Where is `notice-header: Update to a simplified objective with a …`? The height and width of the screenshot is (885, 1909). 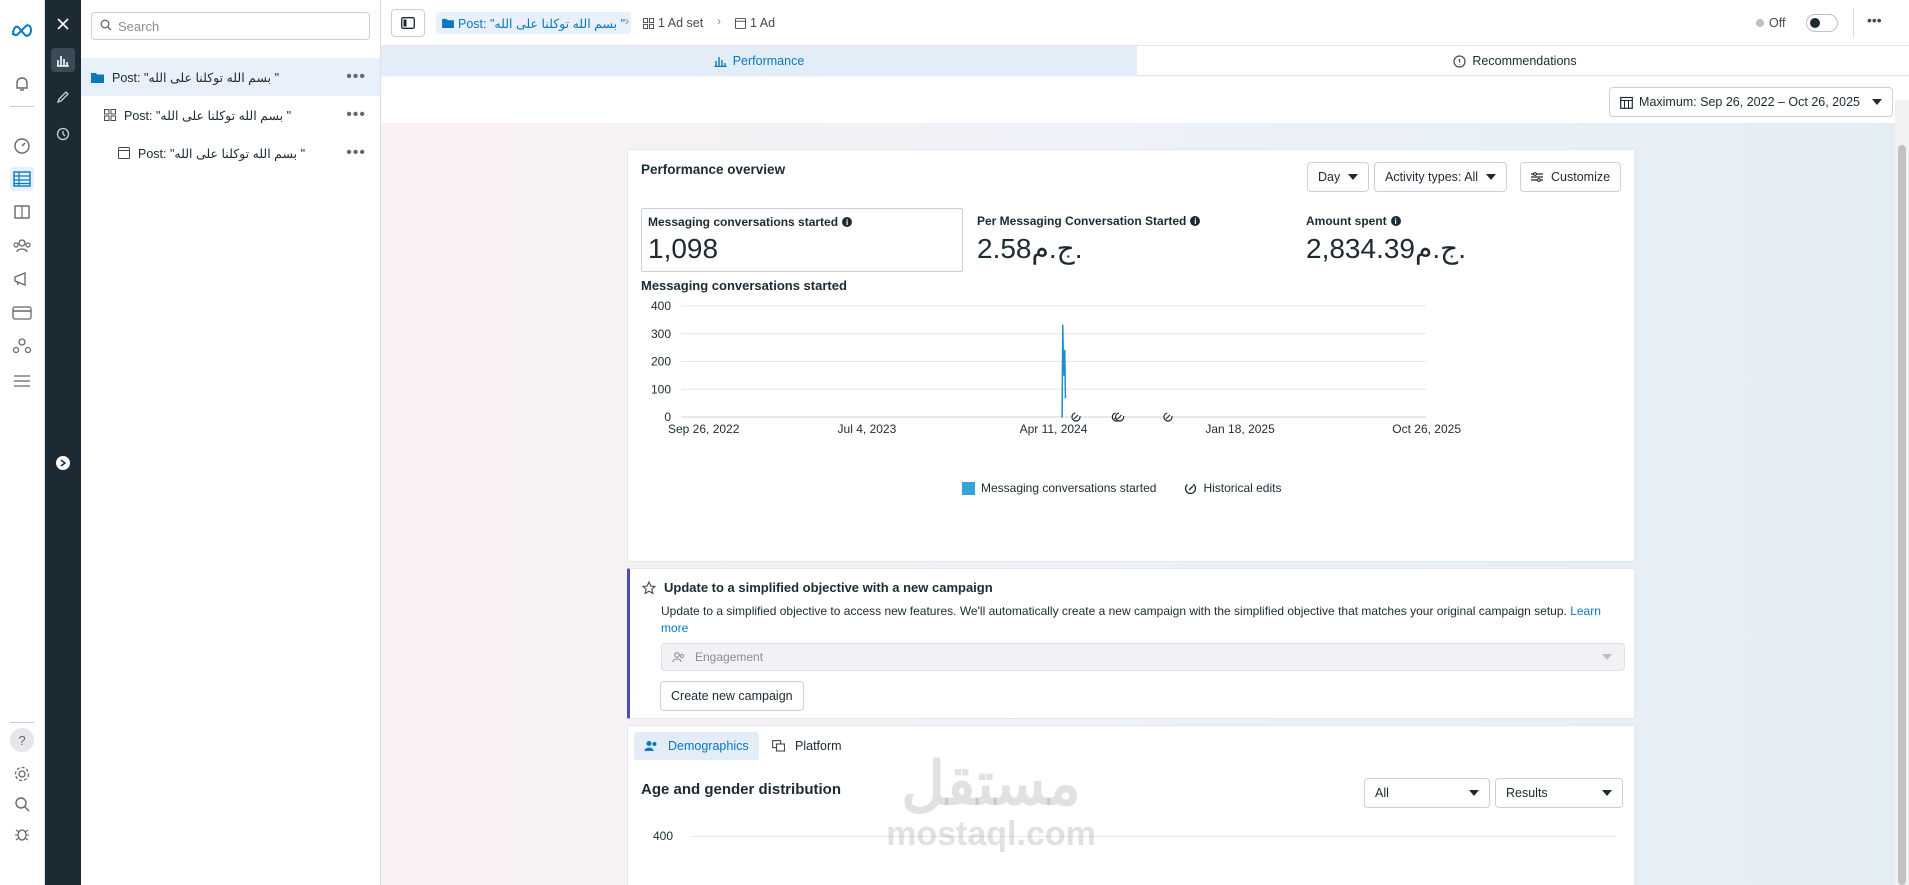 notice-header: Update to a simplified objective with a … is located at coordinates (817, 587).